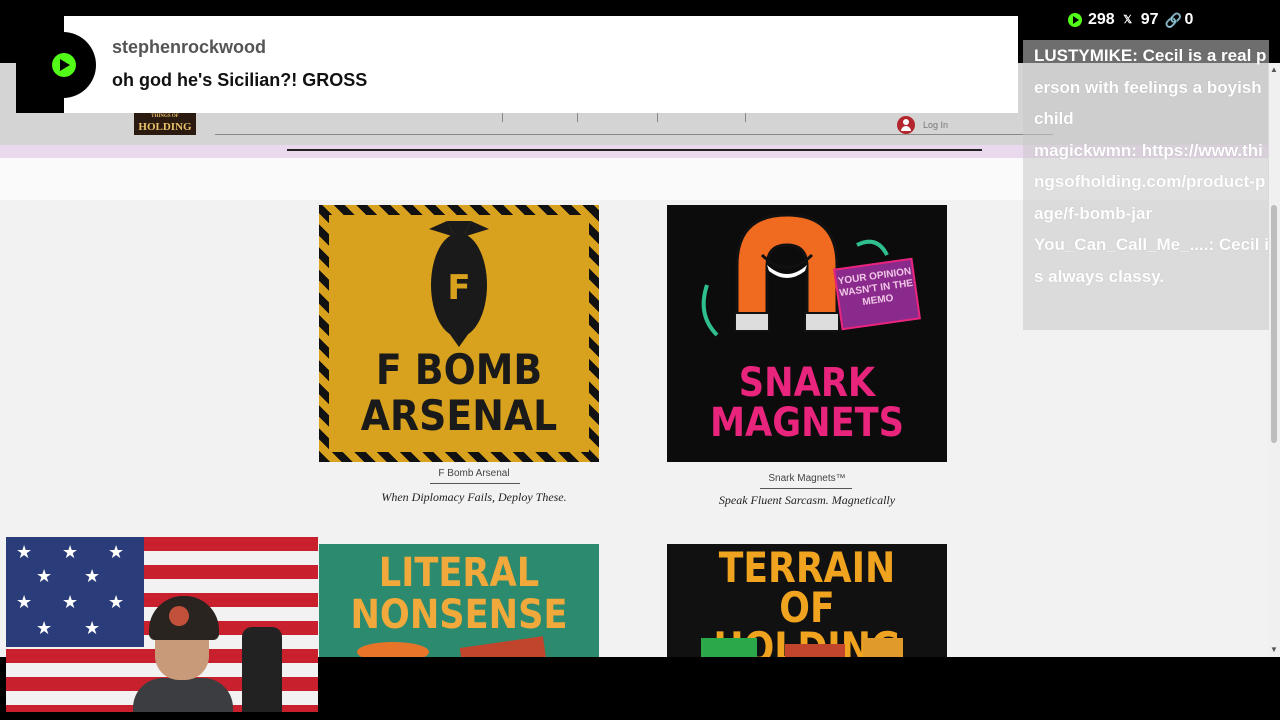 This screenshot has width=1280, height=720. What do you see at coordinates (936, 125) in the screenshot?
I see `login-label: Log In` at bounding box center [936, 125].